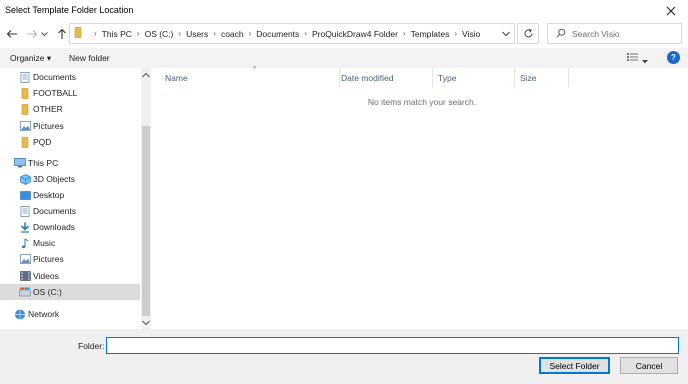  What do you see at coordinates (25, 227) in the screenshot?
I see `downloads-icon` at bounding box center [25, 227].